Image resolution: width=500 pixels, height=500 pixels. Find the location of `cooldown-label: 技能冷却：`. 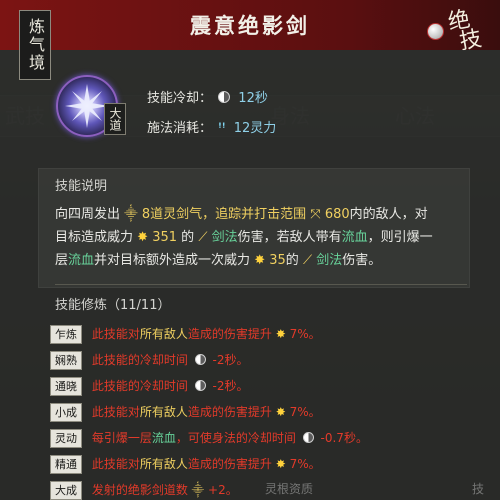

cooldown-label: 技能冷却： is located at coordinates (180, 98).